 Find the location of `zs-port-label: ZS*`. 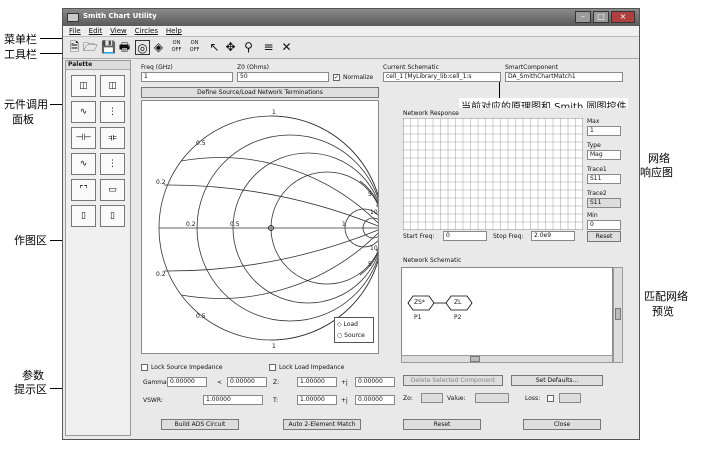

zs-port-label: ZS* is located at coordinates (419, 302).